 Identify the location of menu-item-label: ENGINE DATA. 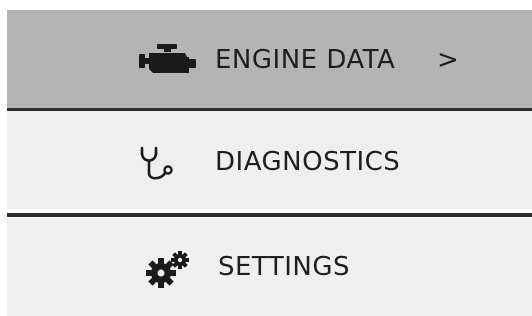
(305, 60).